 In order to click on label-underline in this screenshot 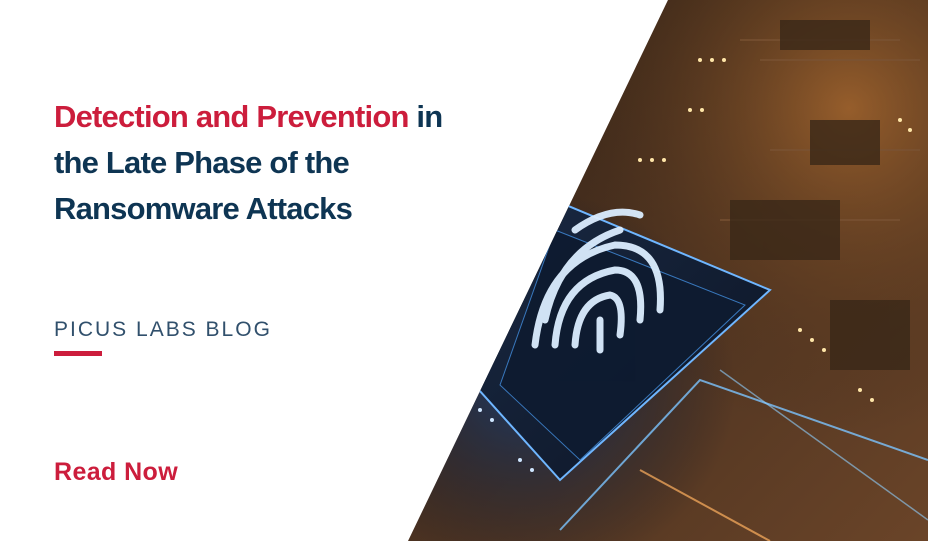, I will do `click(78, 353)`.